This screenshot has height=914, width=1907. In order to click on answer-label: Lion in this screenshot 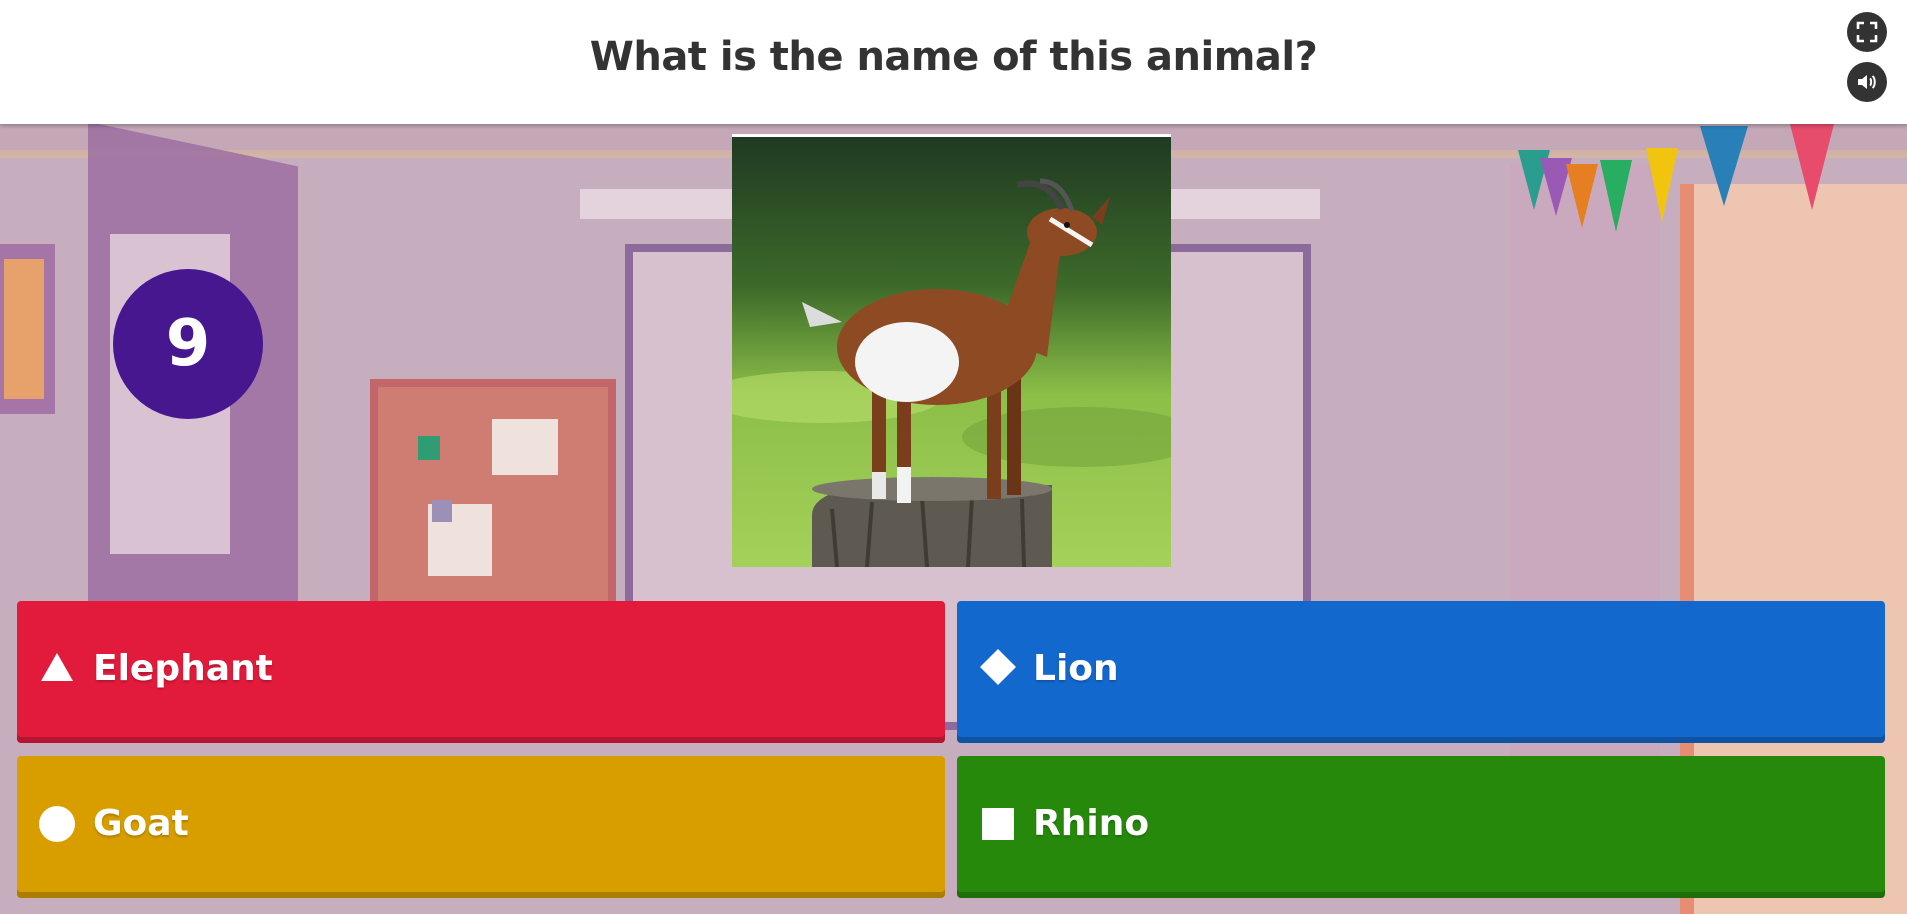, I will do `click(1076, 668)`.